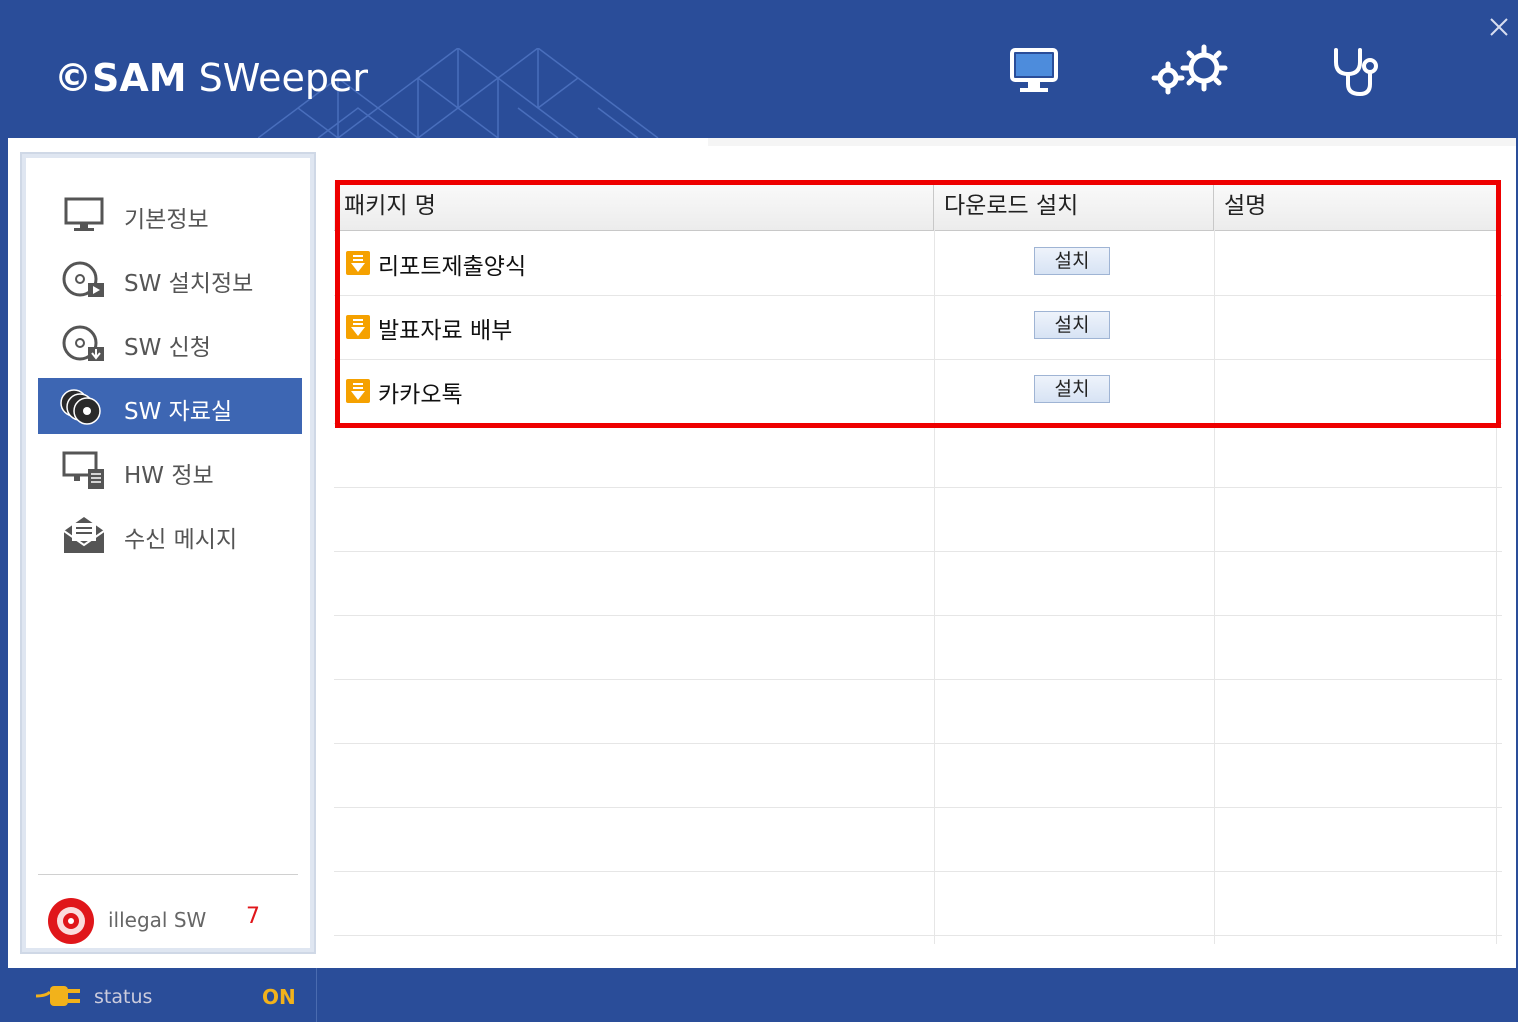 Image resolution: width=1518 pixels, height=1022 pixels. What do you see at coordinates (168, 874) in the screenshot?
I see `sidebar-divider` at bounding box center [168, 874].